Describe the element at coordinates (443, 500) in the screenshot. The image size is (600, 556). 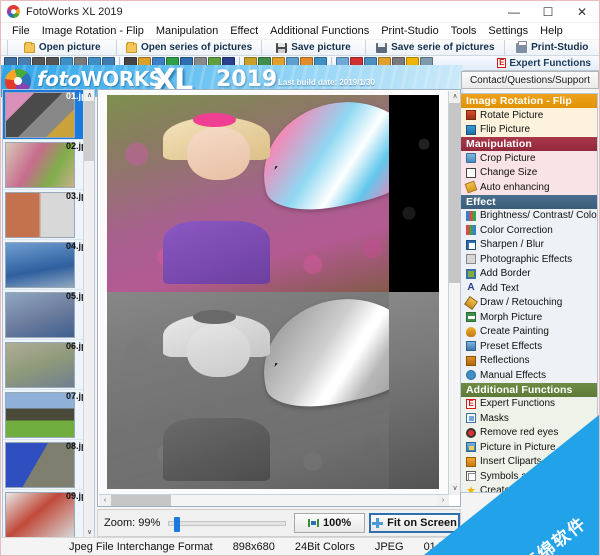
I see `canvas-scroll-right-icon: ›` at that location.